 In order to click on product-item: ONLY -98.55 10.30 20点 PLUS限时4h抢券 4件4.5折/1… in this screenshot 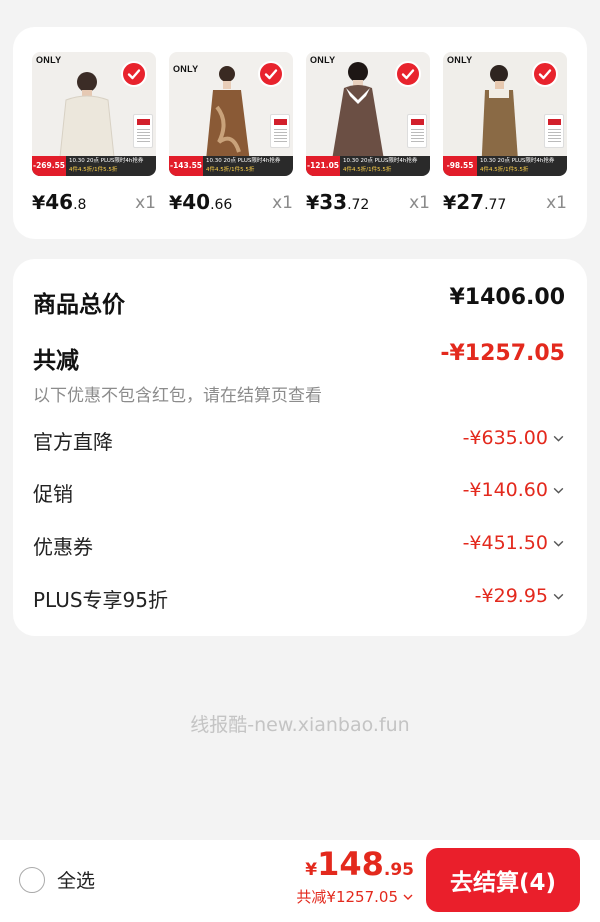, I will do `click(505, 136)`.